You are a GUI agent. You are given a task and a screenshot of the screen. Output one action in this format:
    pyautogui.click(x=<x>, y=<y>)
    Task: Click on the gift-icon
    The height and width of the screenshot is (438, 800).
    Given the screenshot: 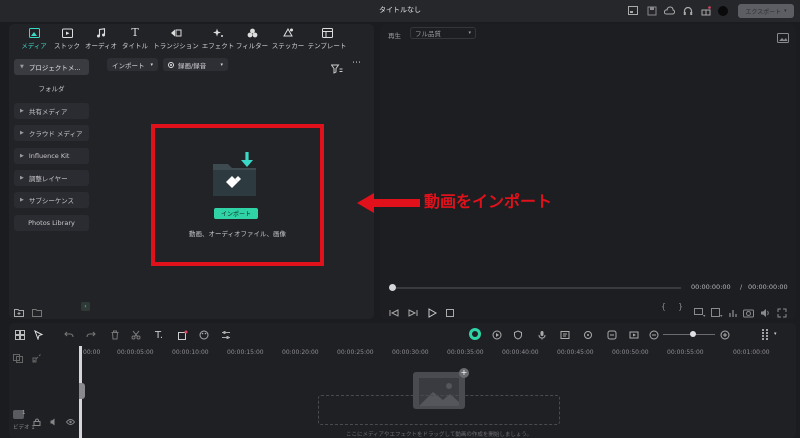 What is the action you would take?
    pyautogui.click(x=705, y=10)
    